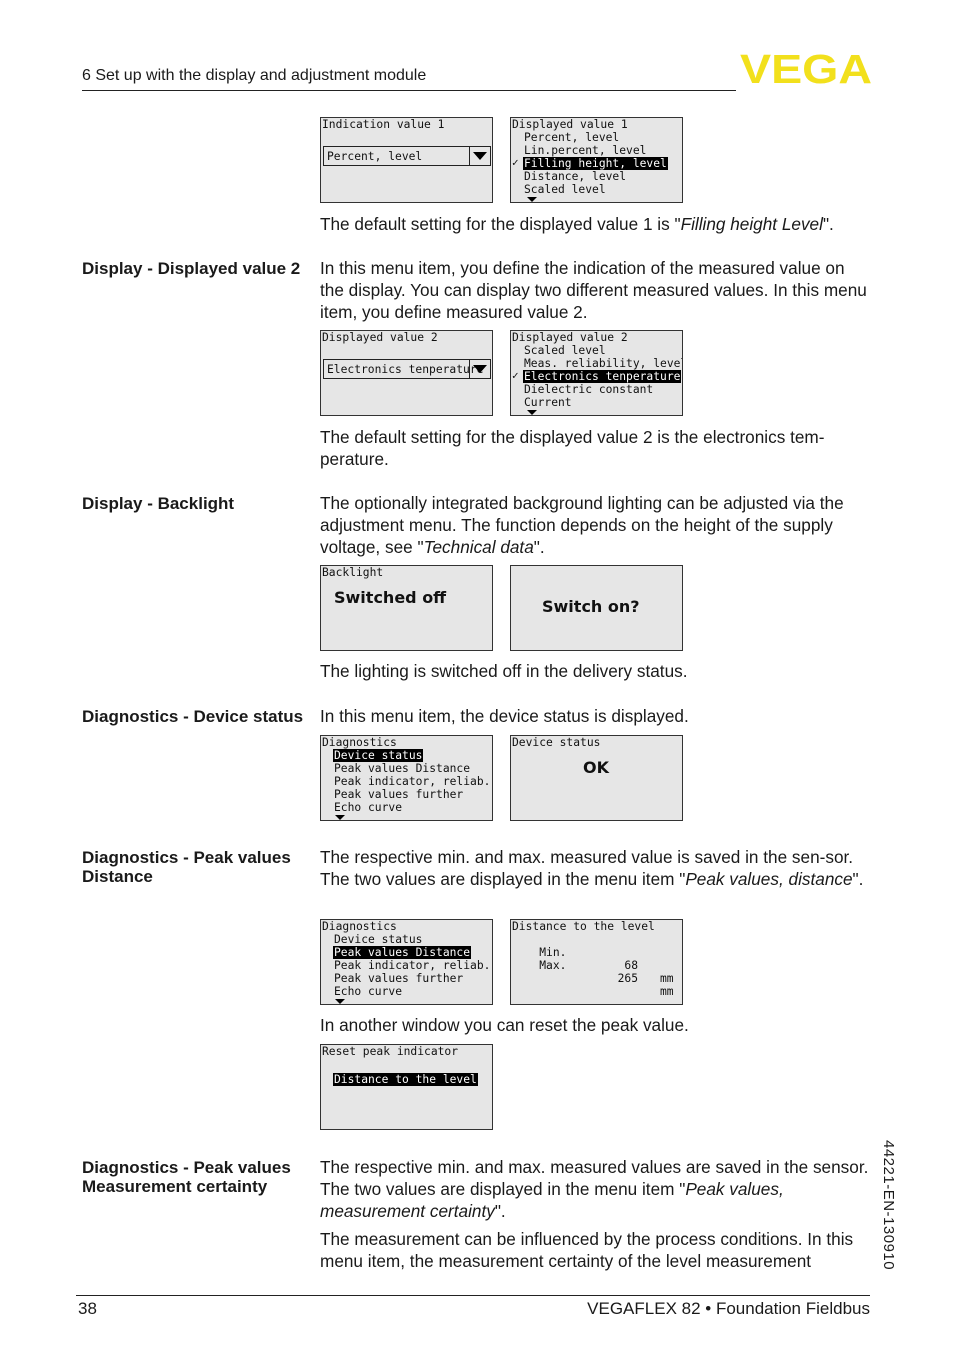 This screenshot has height=1354, width=954. I want to click on list-item: Meas. reliability, level, so click(603, 363).